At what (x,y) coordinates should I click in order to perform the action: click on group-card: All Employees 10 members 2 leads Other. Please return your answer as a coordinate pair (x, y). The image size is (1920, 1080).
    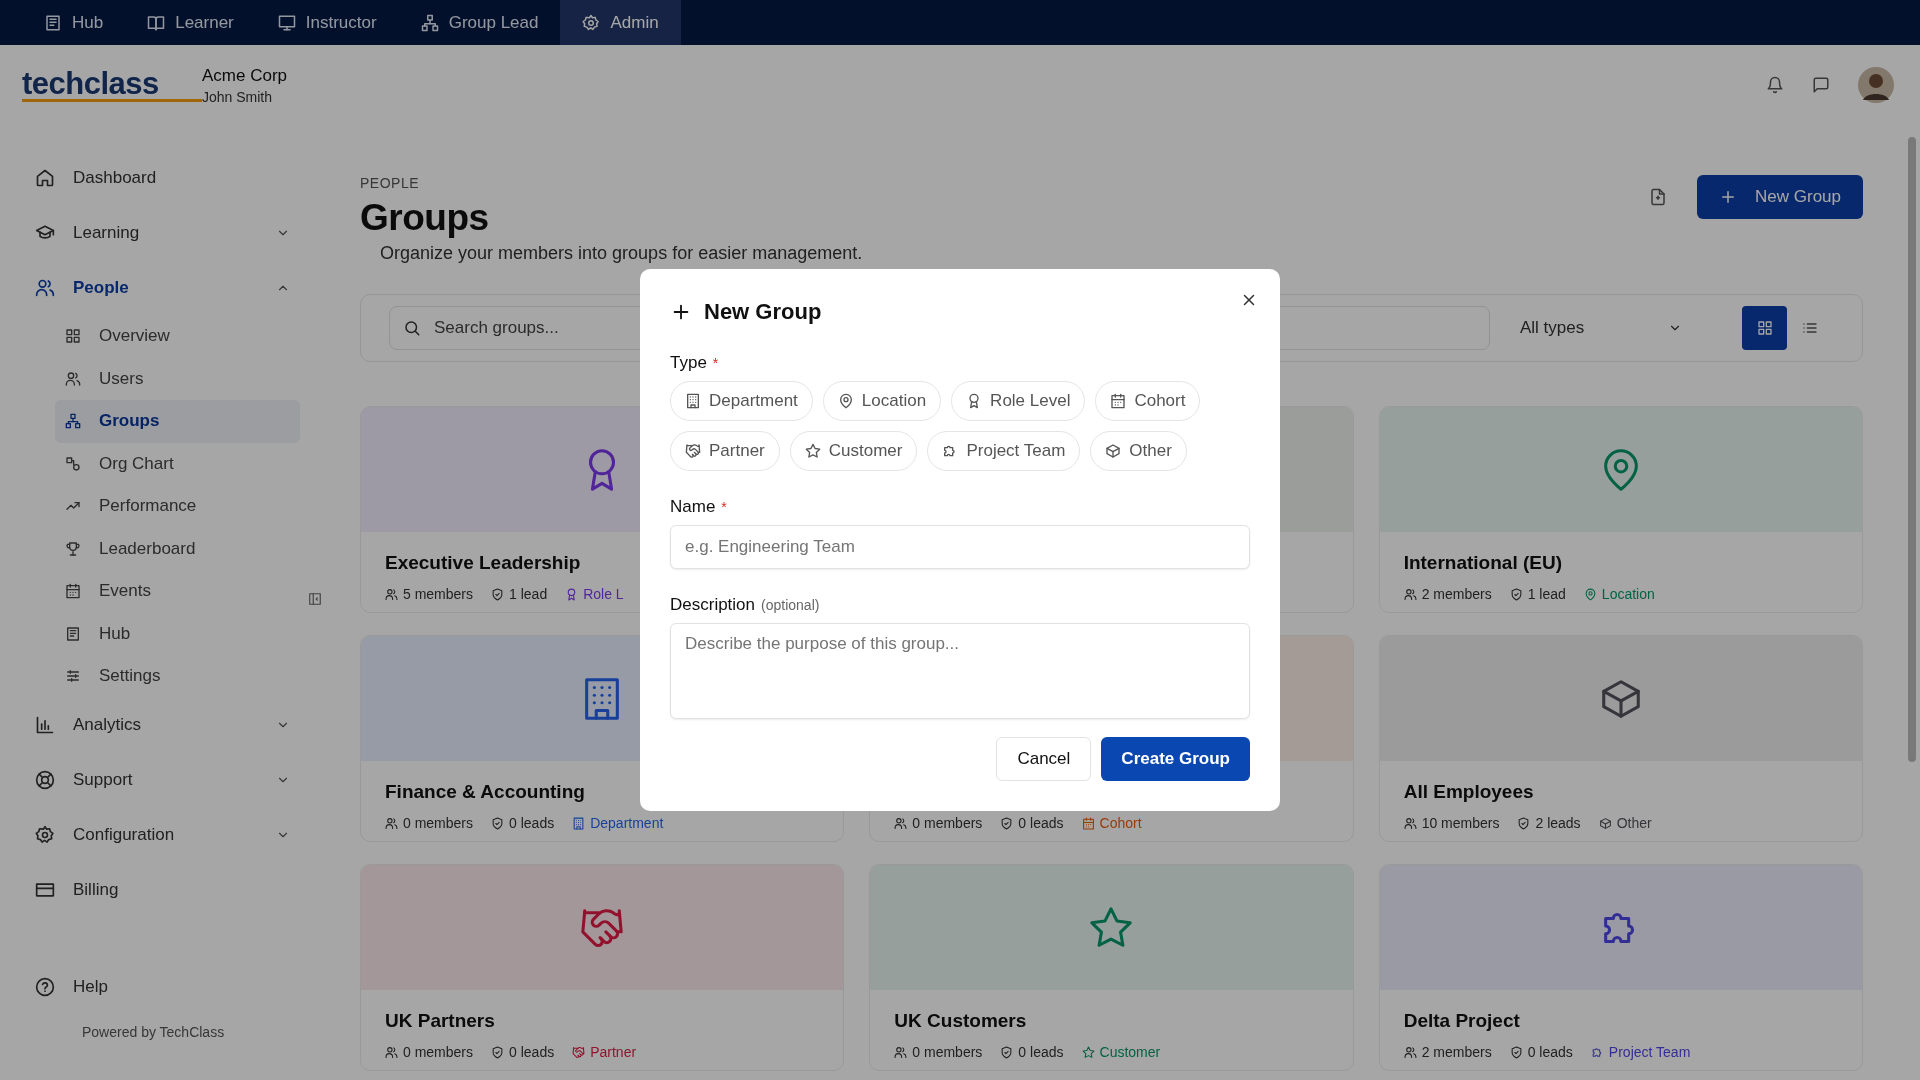
    Looking at the image, I should click on (1620, 738).